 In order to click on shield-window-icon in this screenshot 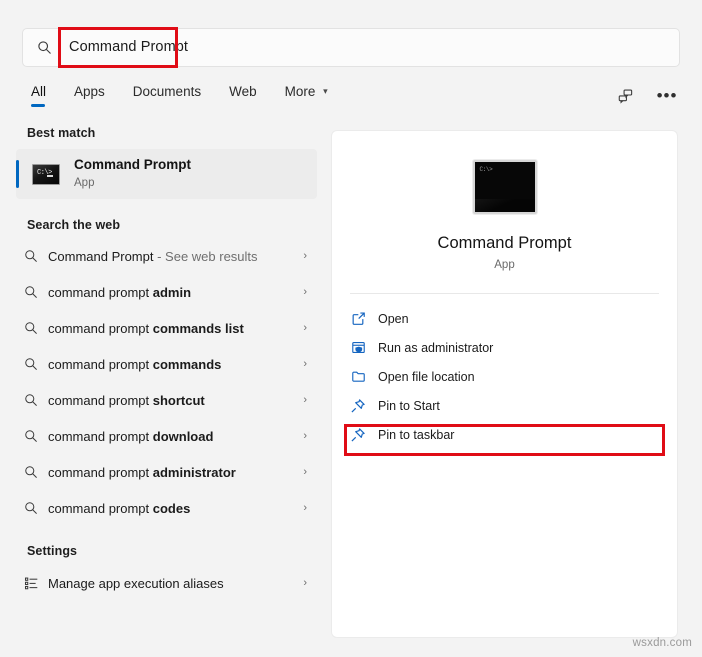, I will do `click(358, 347)`.